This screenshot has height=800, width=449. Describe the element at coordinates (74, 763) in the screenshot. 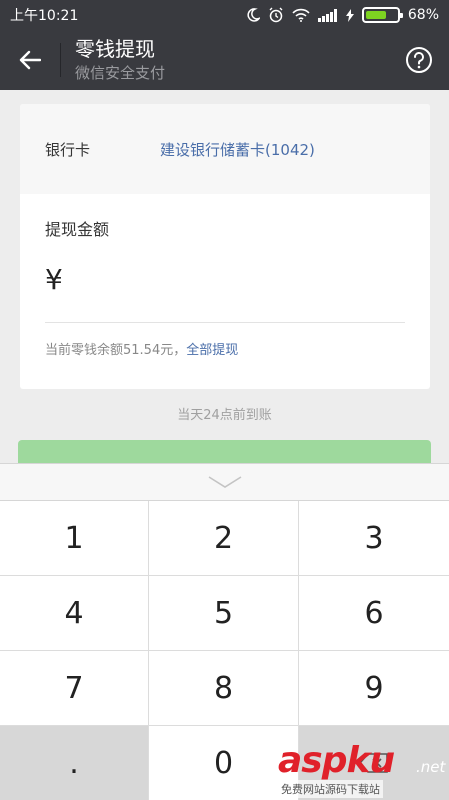

I see `key-decimal: .` at that location.